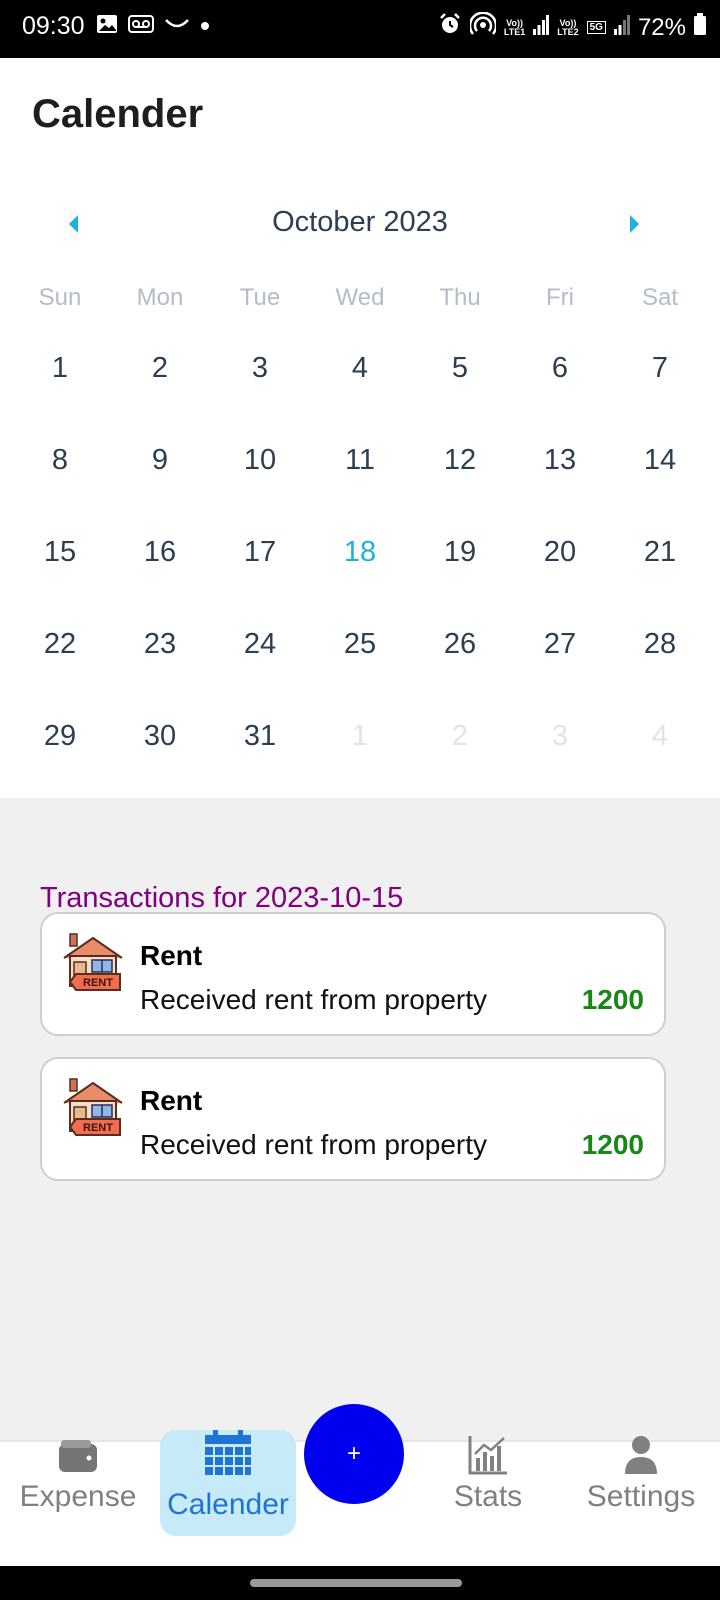 The image size is (720, 1600). I want to click on add-transaction-button: +, so click(354, 1454).